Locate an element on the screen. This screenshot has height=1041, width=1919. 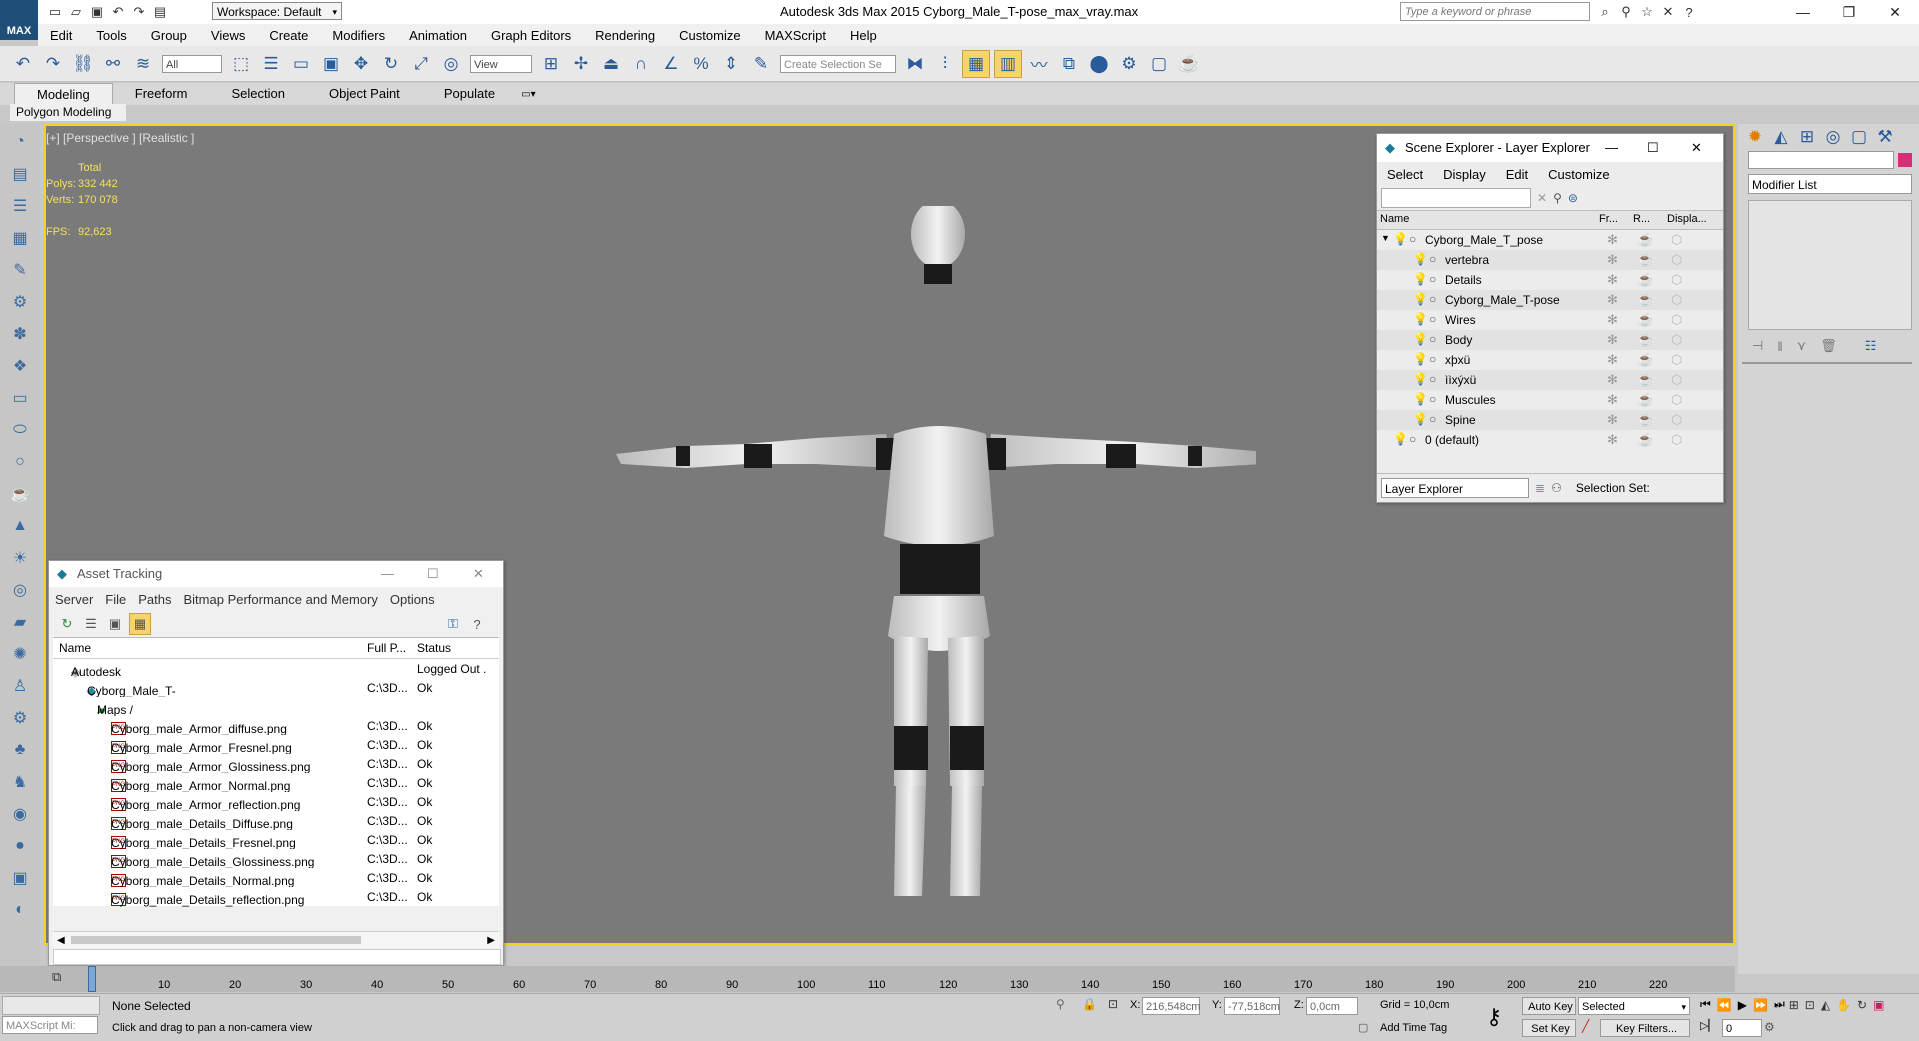
rotate-icon: ↻ is located at coordinates (391, 64).